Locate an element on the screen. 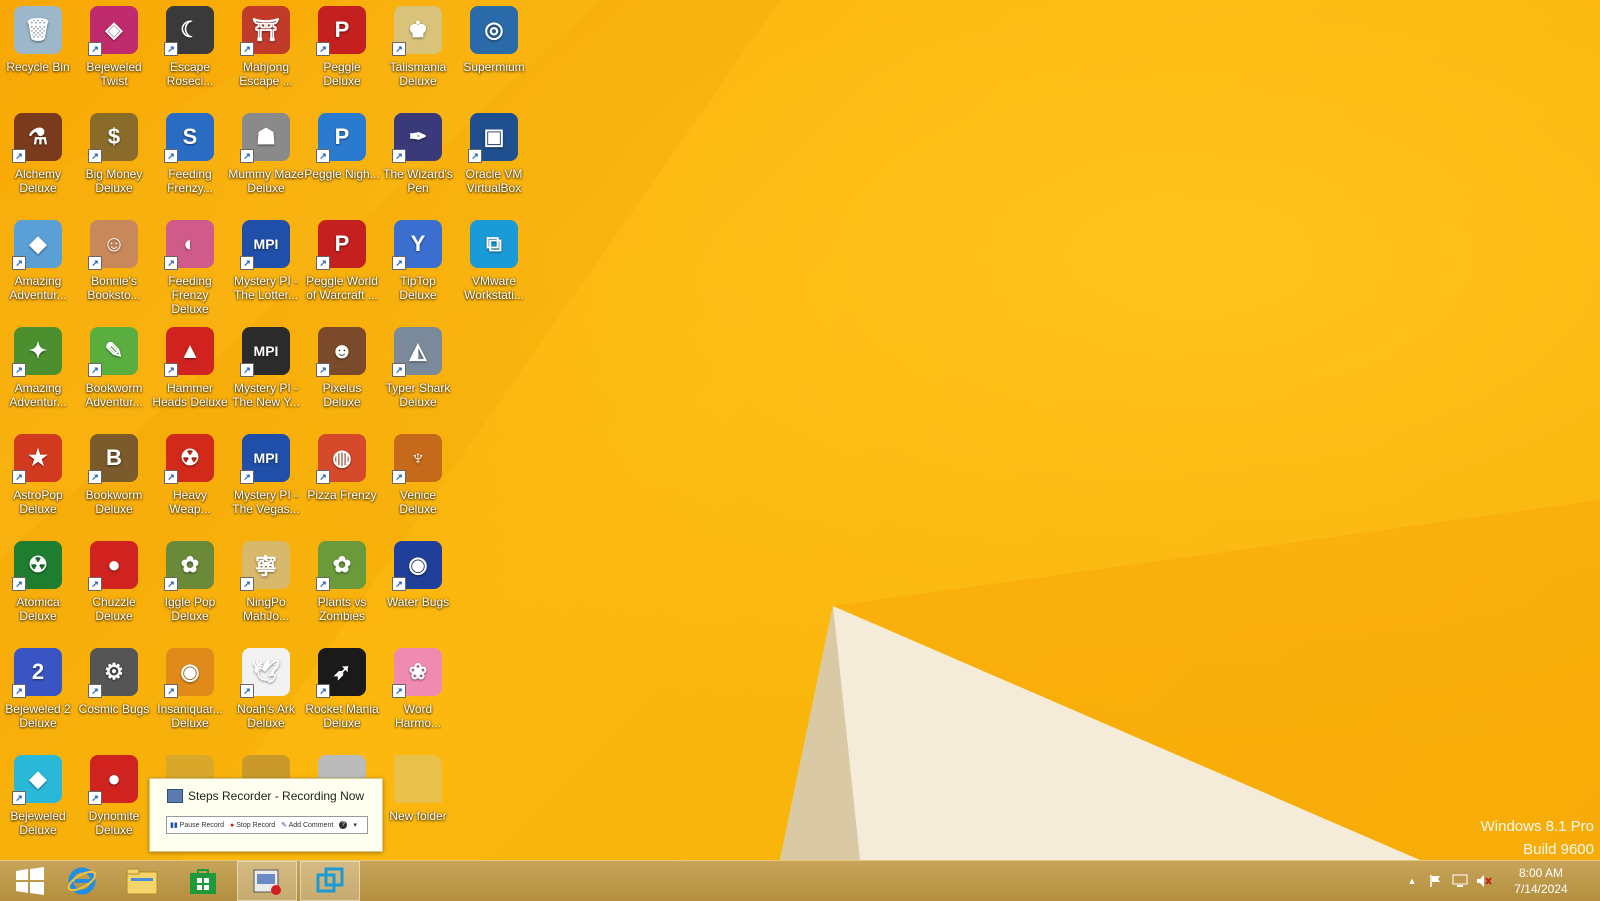 The image size is (1600, 901). action-center-flag-icon is located at coordinates (1436, 881).